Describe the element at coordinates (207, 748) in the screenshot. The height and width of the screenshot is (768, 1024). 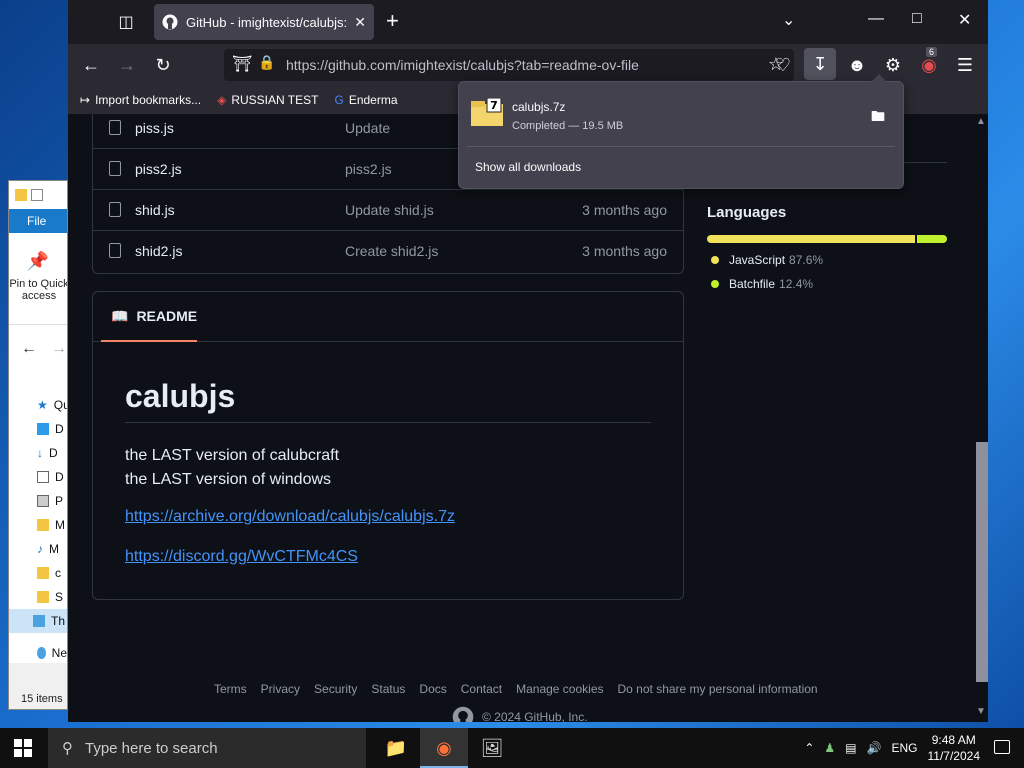
I see `taskbar-search: ⚲ Type here to search` at that location.